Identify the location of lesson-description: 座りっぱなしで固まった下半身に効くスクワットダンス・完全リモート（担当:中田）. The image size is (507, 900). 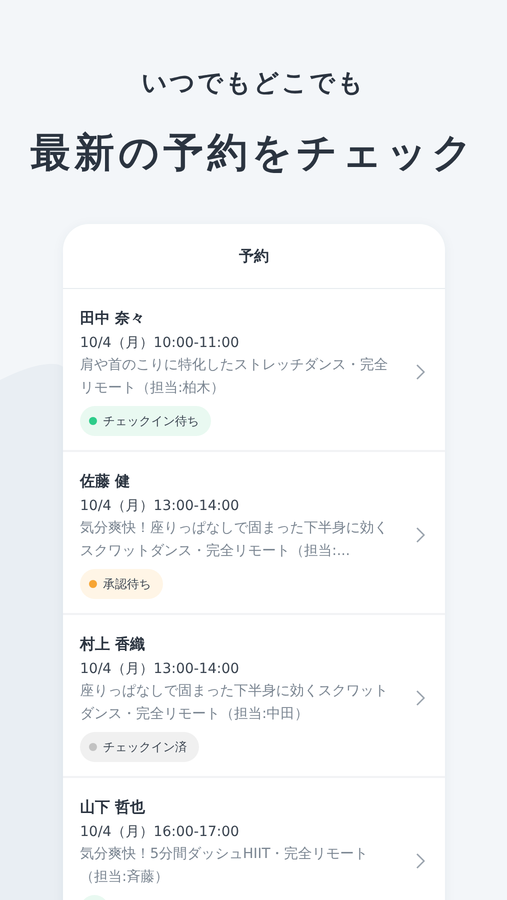
(234, 703).